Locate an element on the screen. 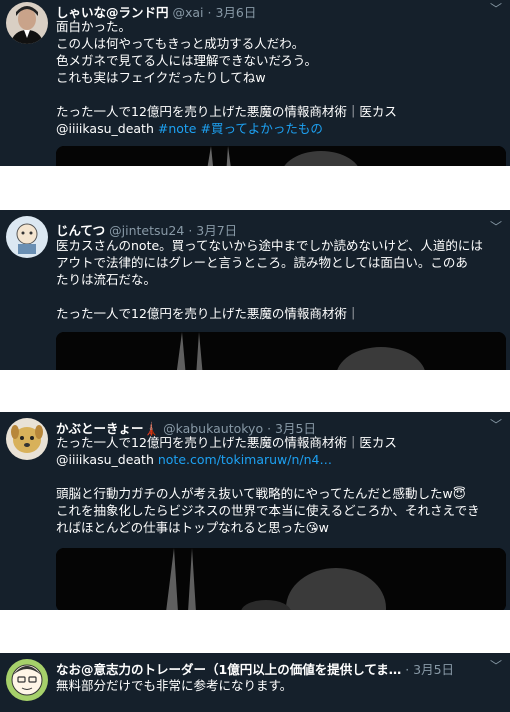  tweet-line: アウトで法律的にはグレーと言うところ。読み物としては面白い。このあ is located at coordinates (262, 262).